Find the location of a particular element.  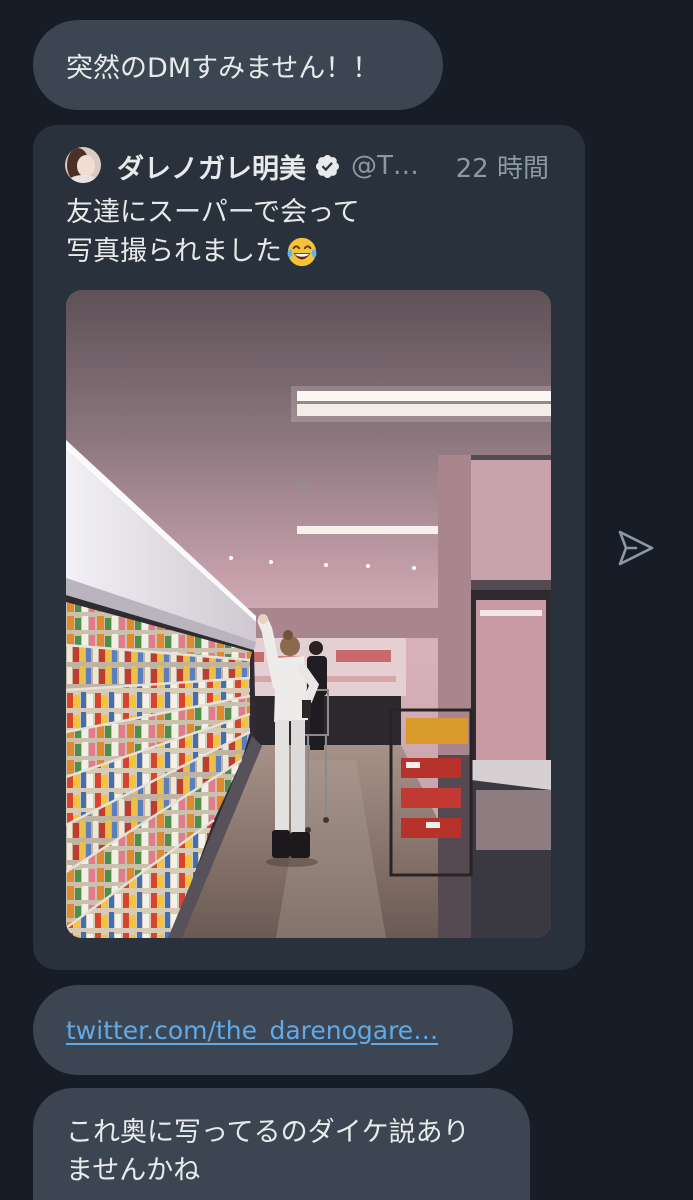

tweet-header: ダレノガレ明美 @T… 22 時間 is located at coordinates (333, 166).